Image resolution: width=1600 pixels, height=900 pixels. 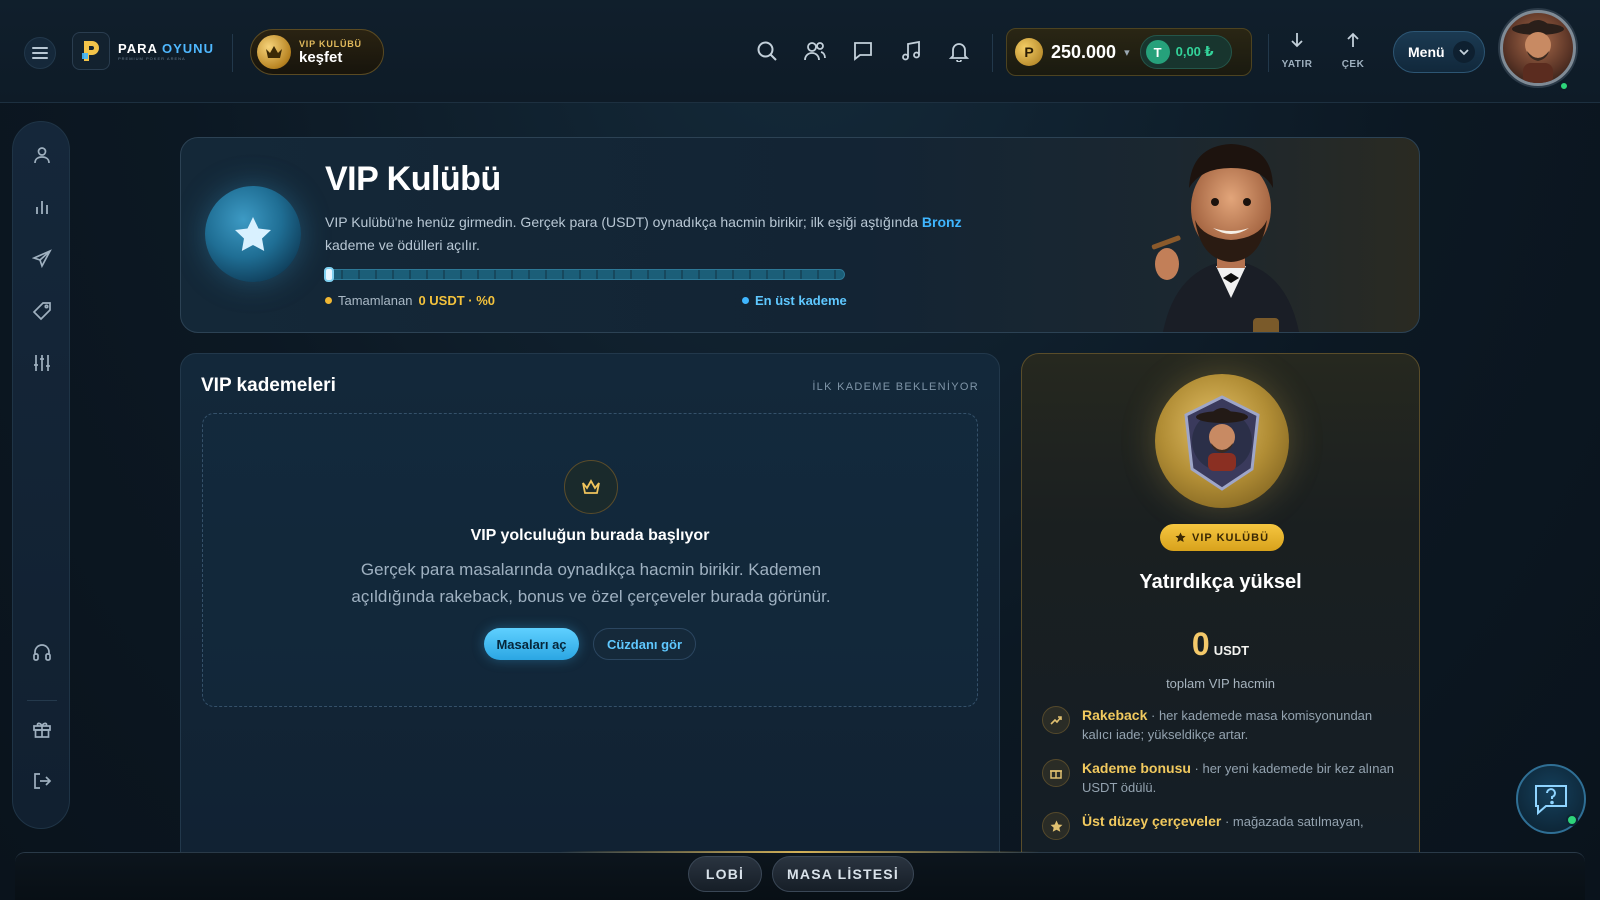 What do you see at coordinates (413, 179) in the screenshot?
I see `page-title: VIP Kulübü` at bounding box center [413, 179].